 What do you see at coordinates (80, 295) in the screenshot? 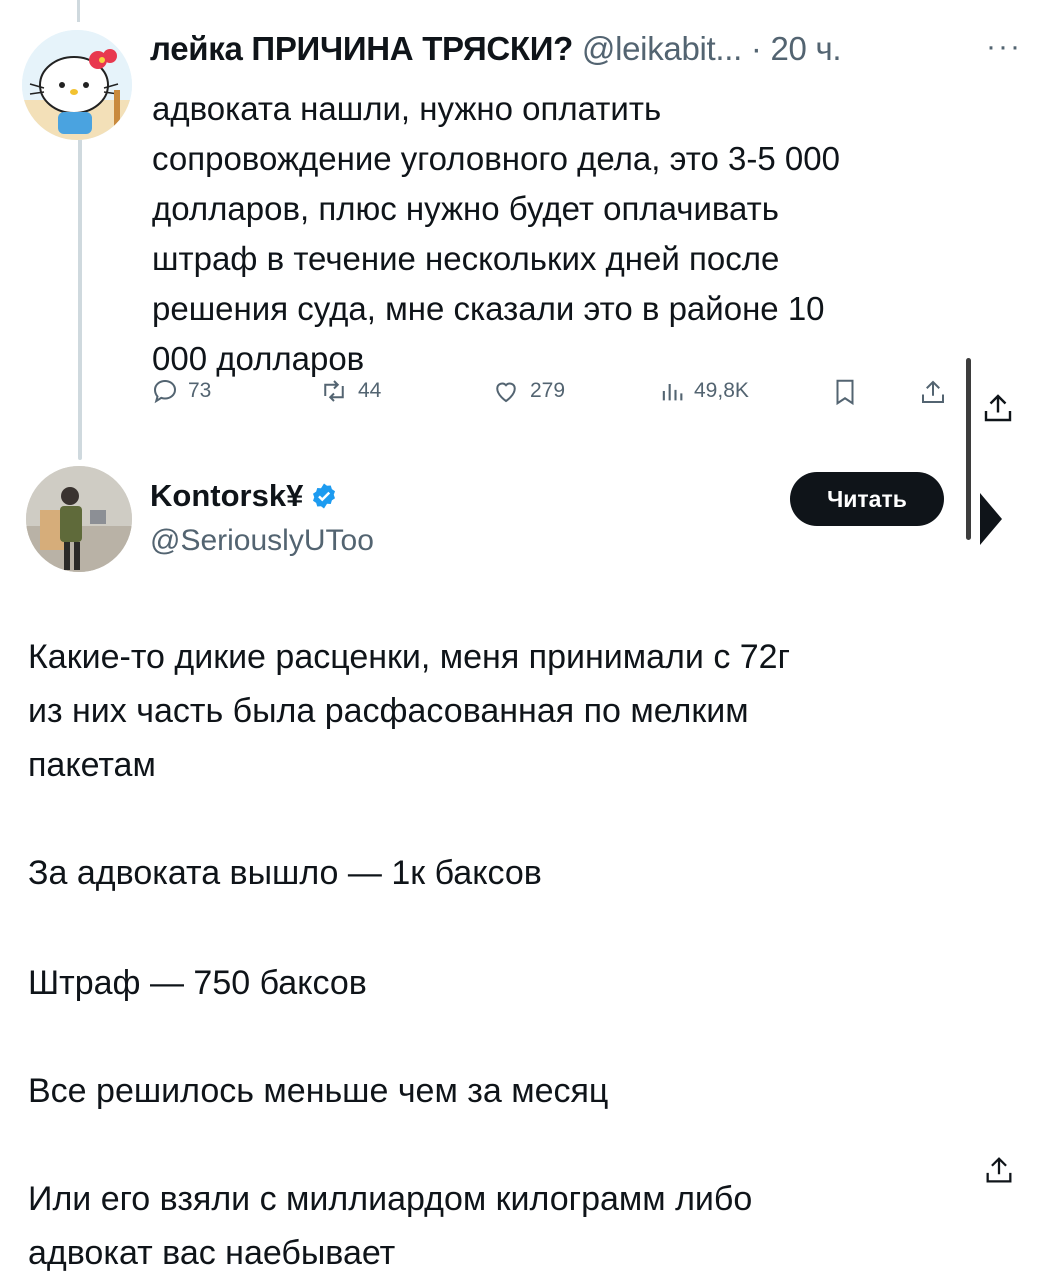
I see `thread-line` at bounding box center [80, 295].